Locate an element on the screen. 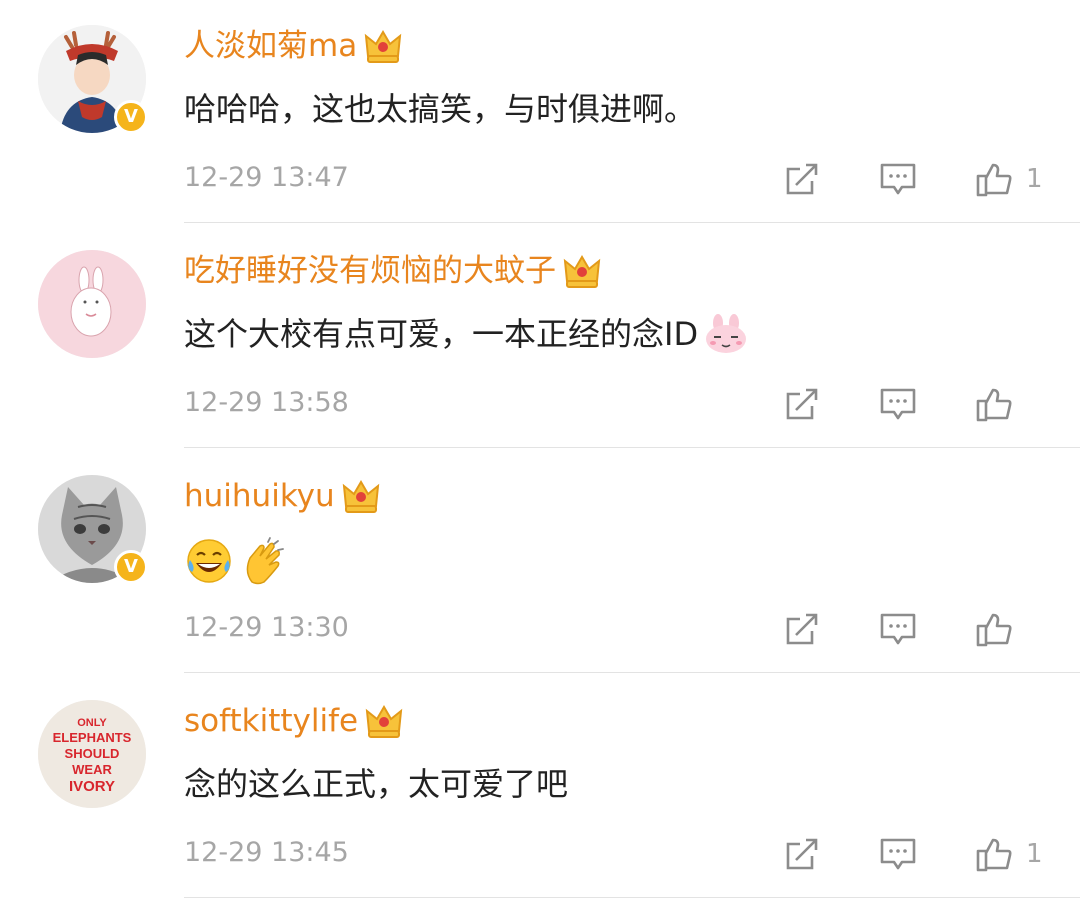  avatar: ONLY ELEPHANTS SHOULD WEAR IVORY is located at coordinates (92, 754).